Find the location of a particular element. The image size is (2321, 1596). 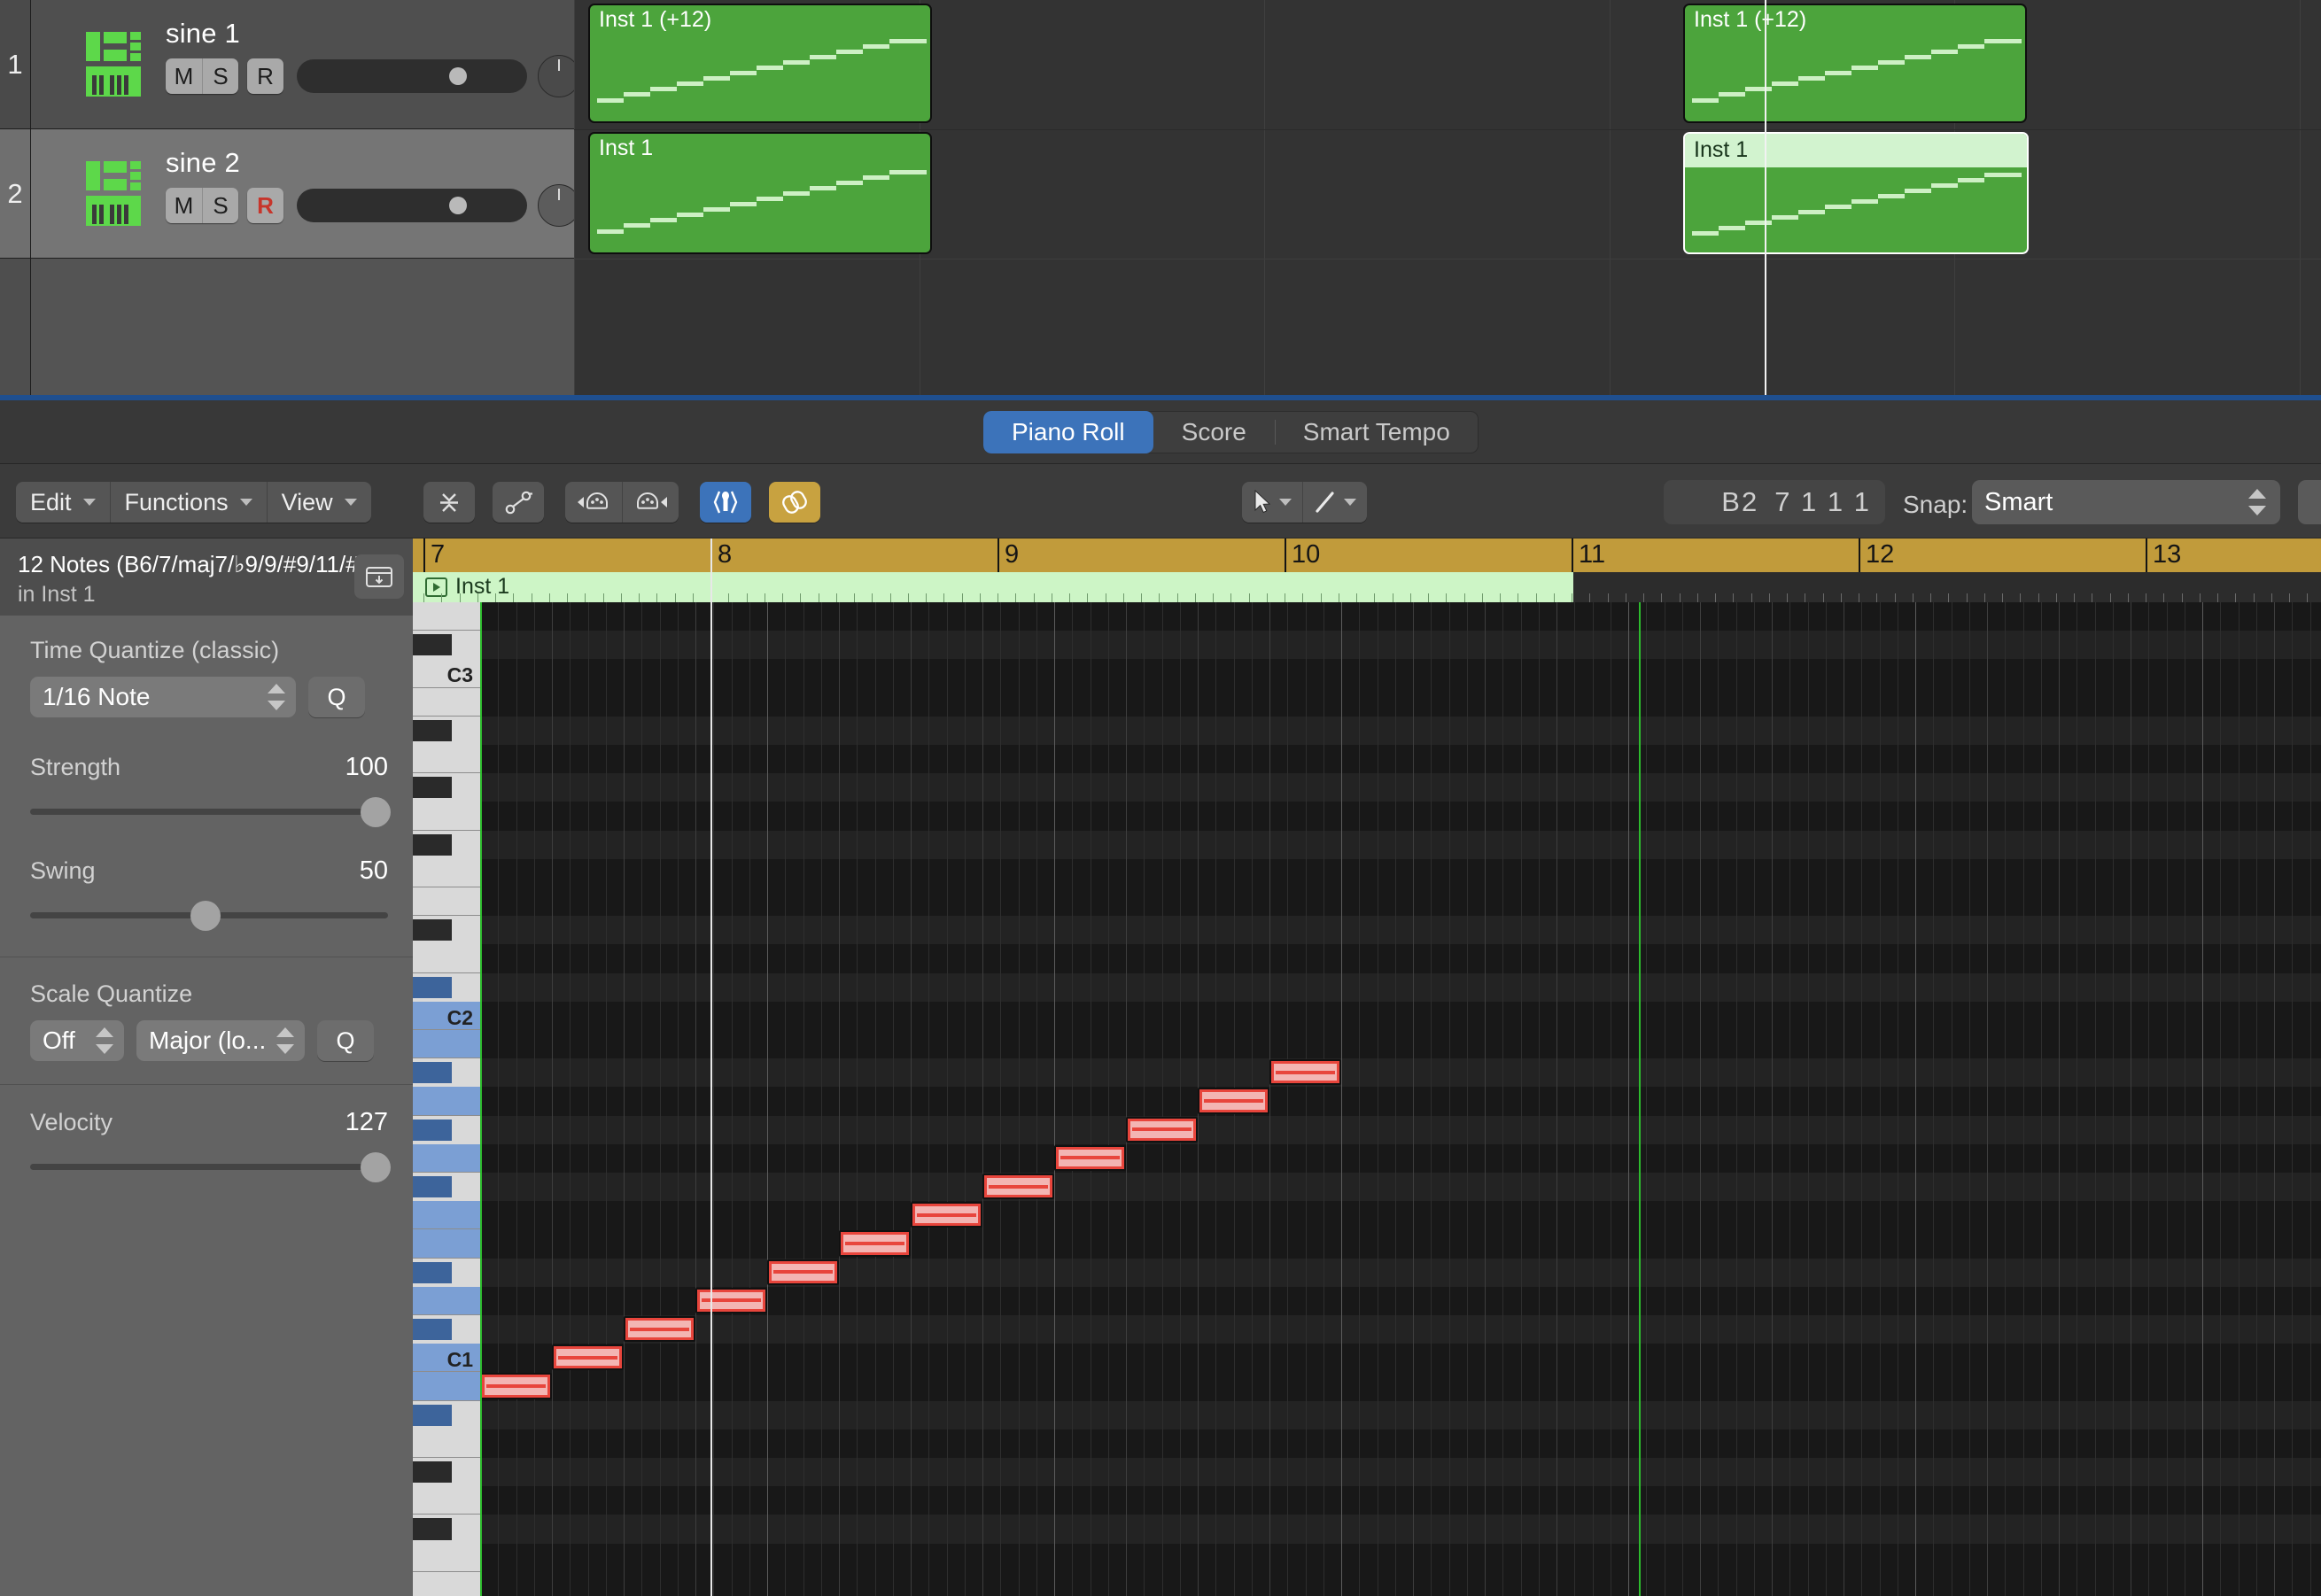

view-menu-button: View is located at coordinates (319, 502).